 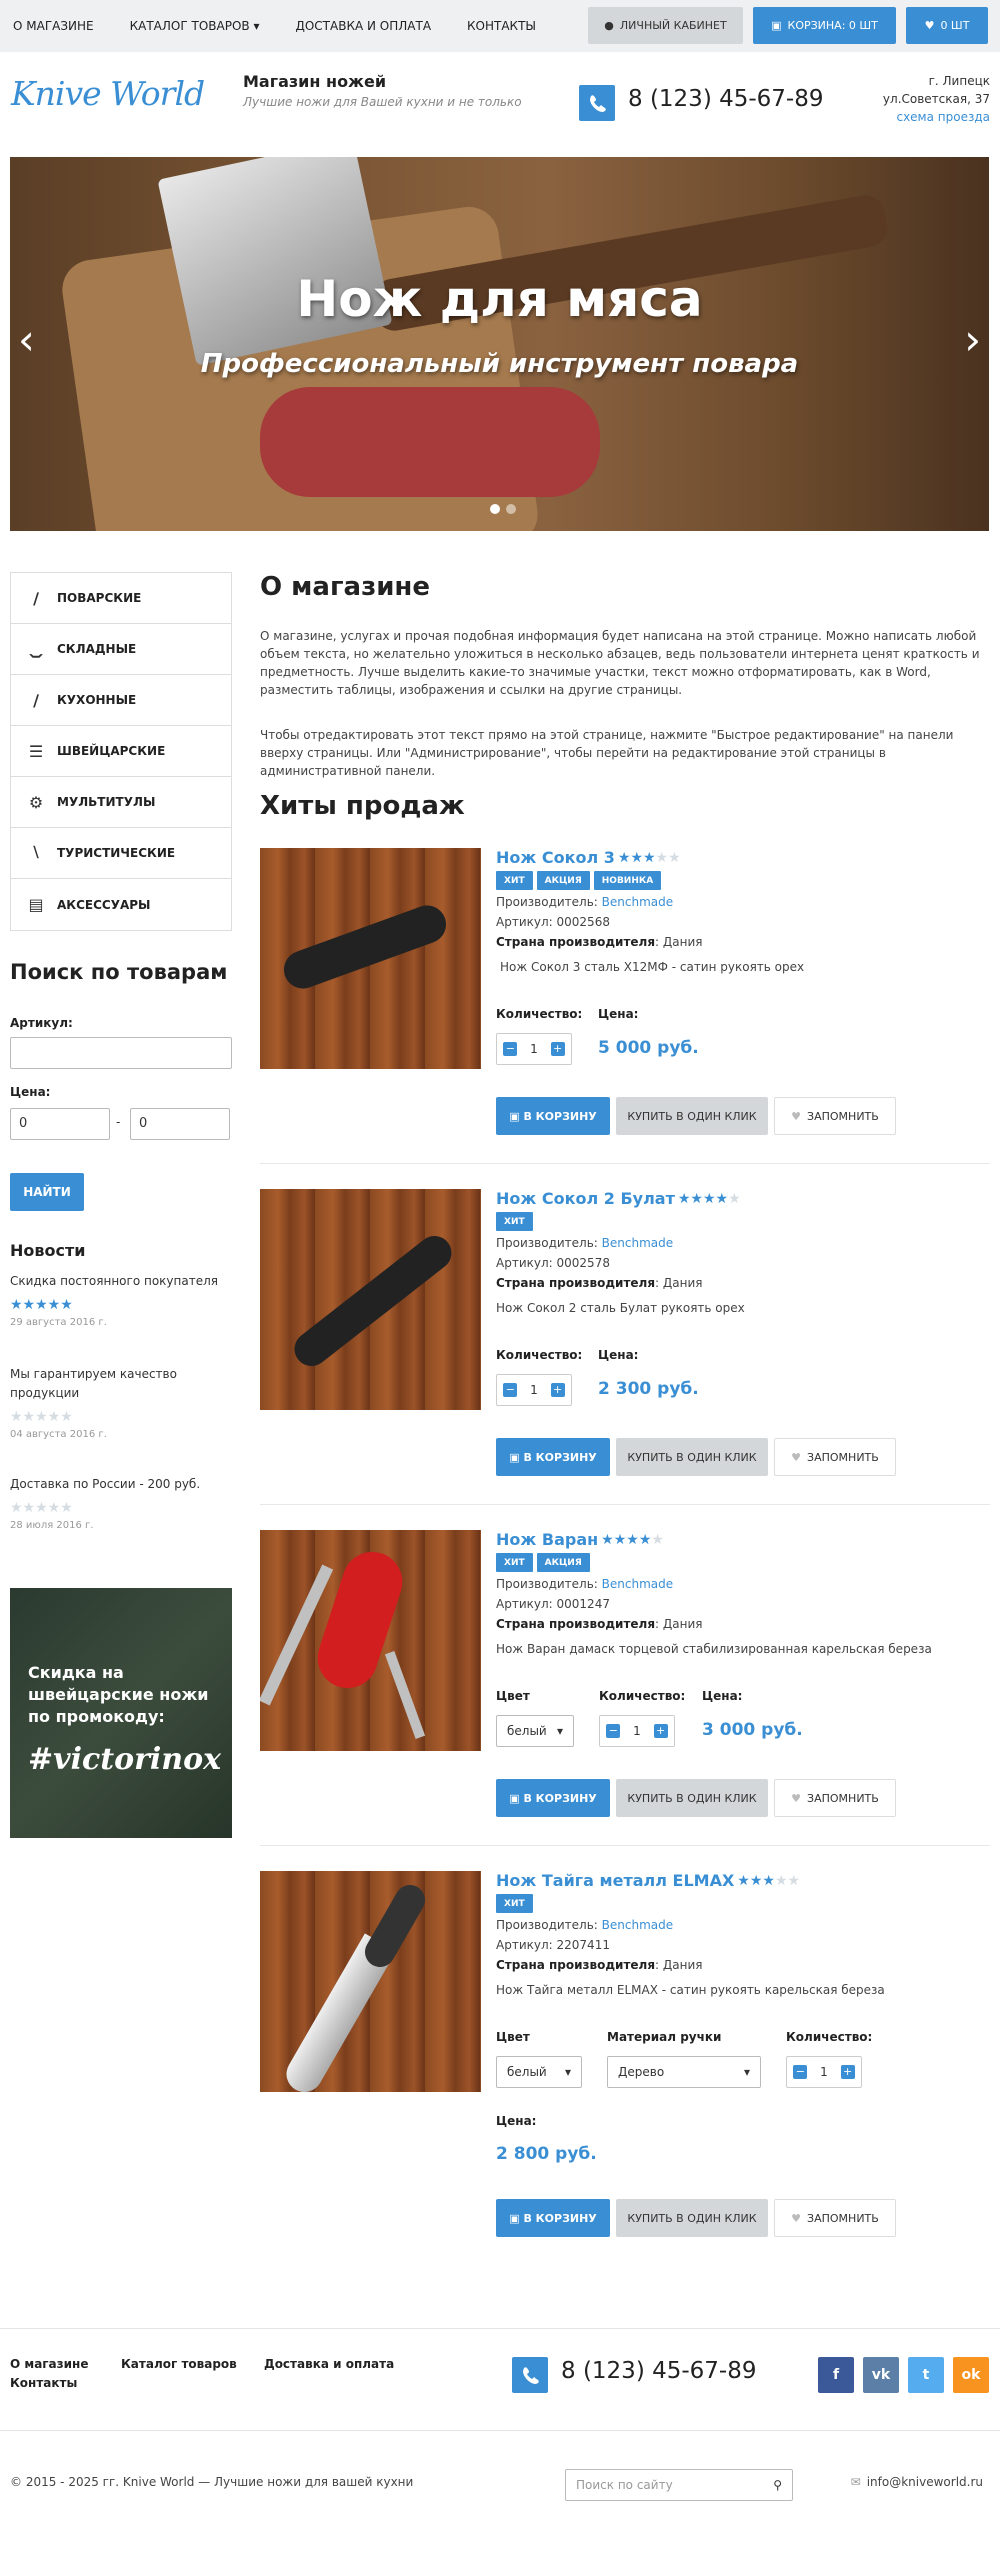 I want to click on price-from-input: 0, so click(x=60, y=1124).